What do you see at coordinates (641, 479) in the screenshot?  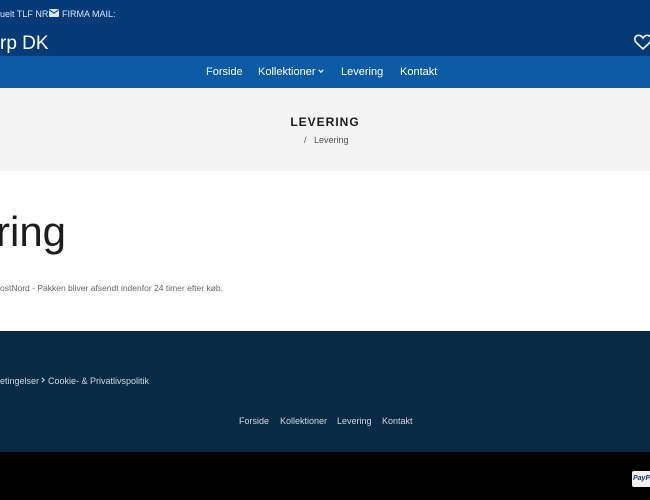 I see `paypal-badge: PayPal` at bounding box center [641, 479].